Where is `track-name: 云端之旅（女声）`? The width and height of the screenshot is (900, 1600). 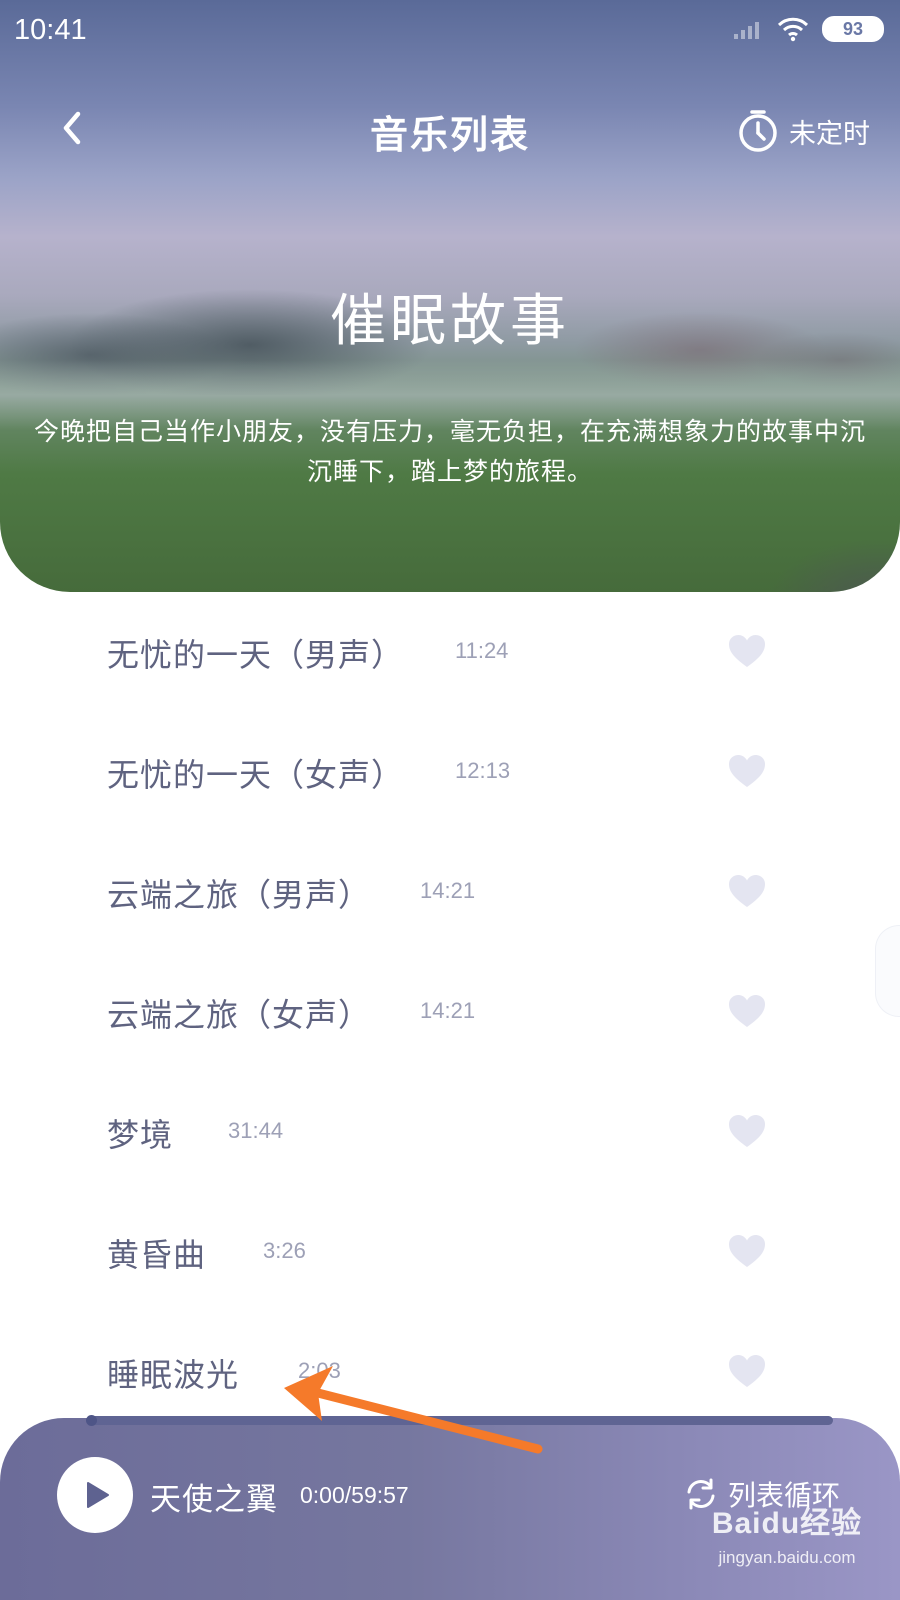 track-name: 云端之旅（女声） is located at coordinates (239, 1015).